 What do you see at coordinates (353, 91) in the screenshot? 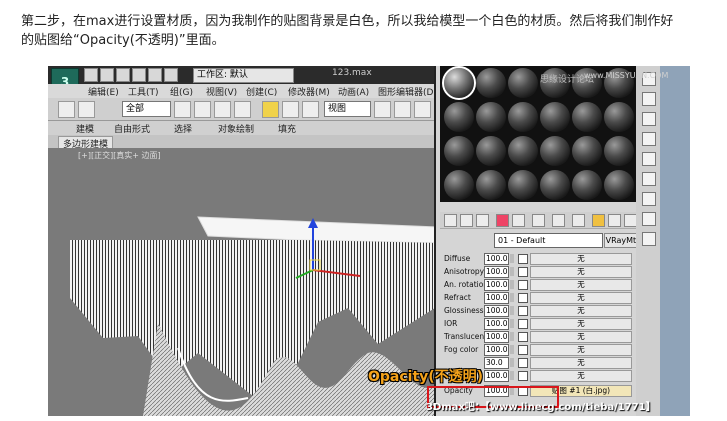
I see `menu-animation: 动画(A)` at bounding box center [353, 91].